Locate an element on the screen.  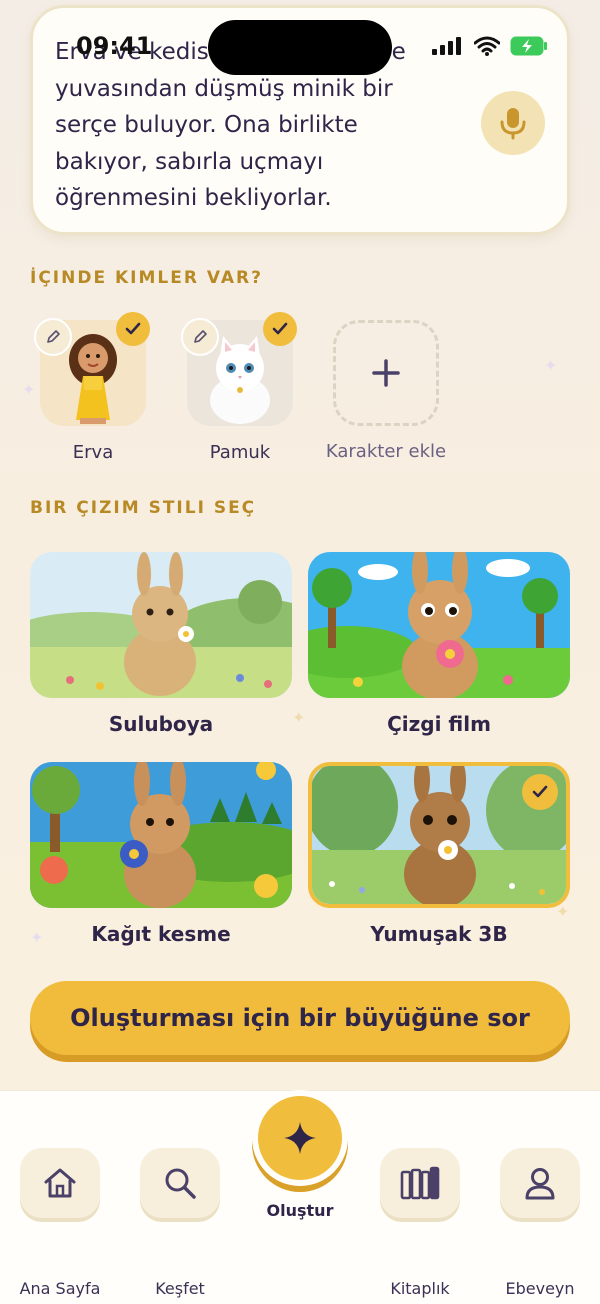
ask-adult-button: Oluşturması için bir büyüğüne sor is located at coordinates (300, 1018).